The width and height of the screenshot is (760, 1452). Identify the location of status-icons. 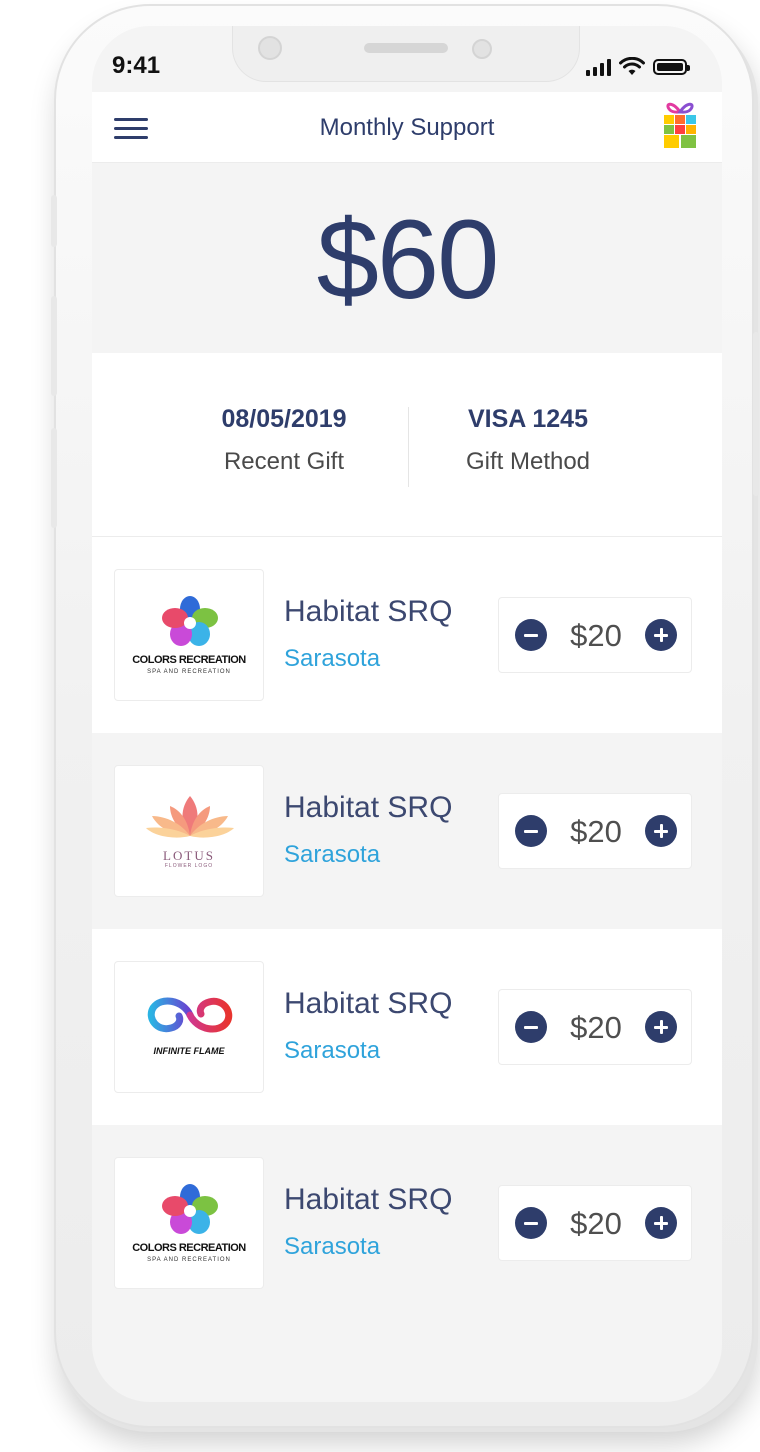
(638, 67).